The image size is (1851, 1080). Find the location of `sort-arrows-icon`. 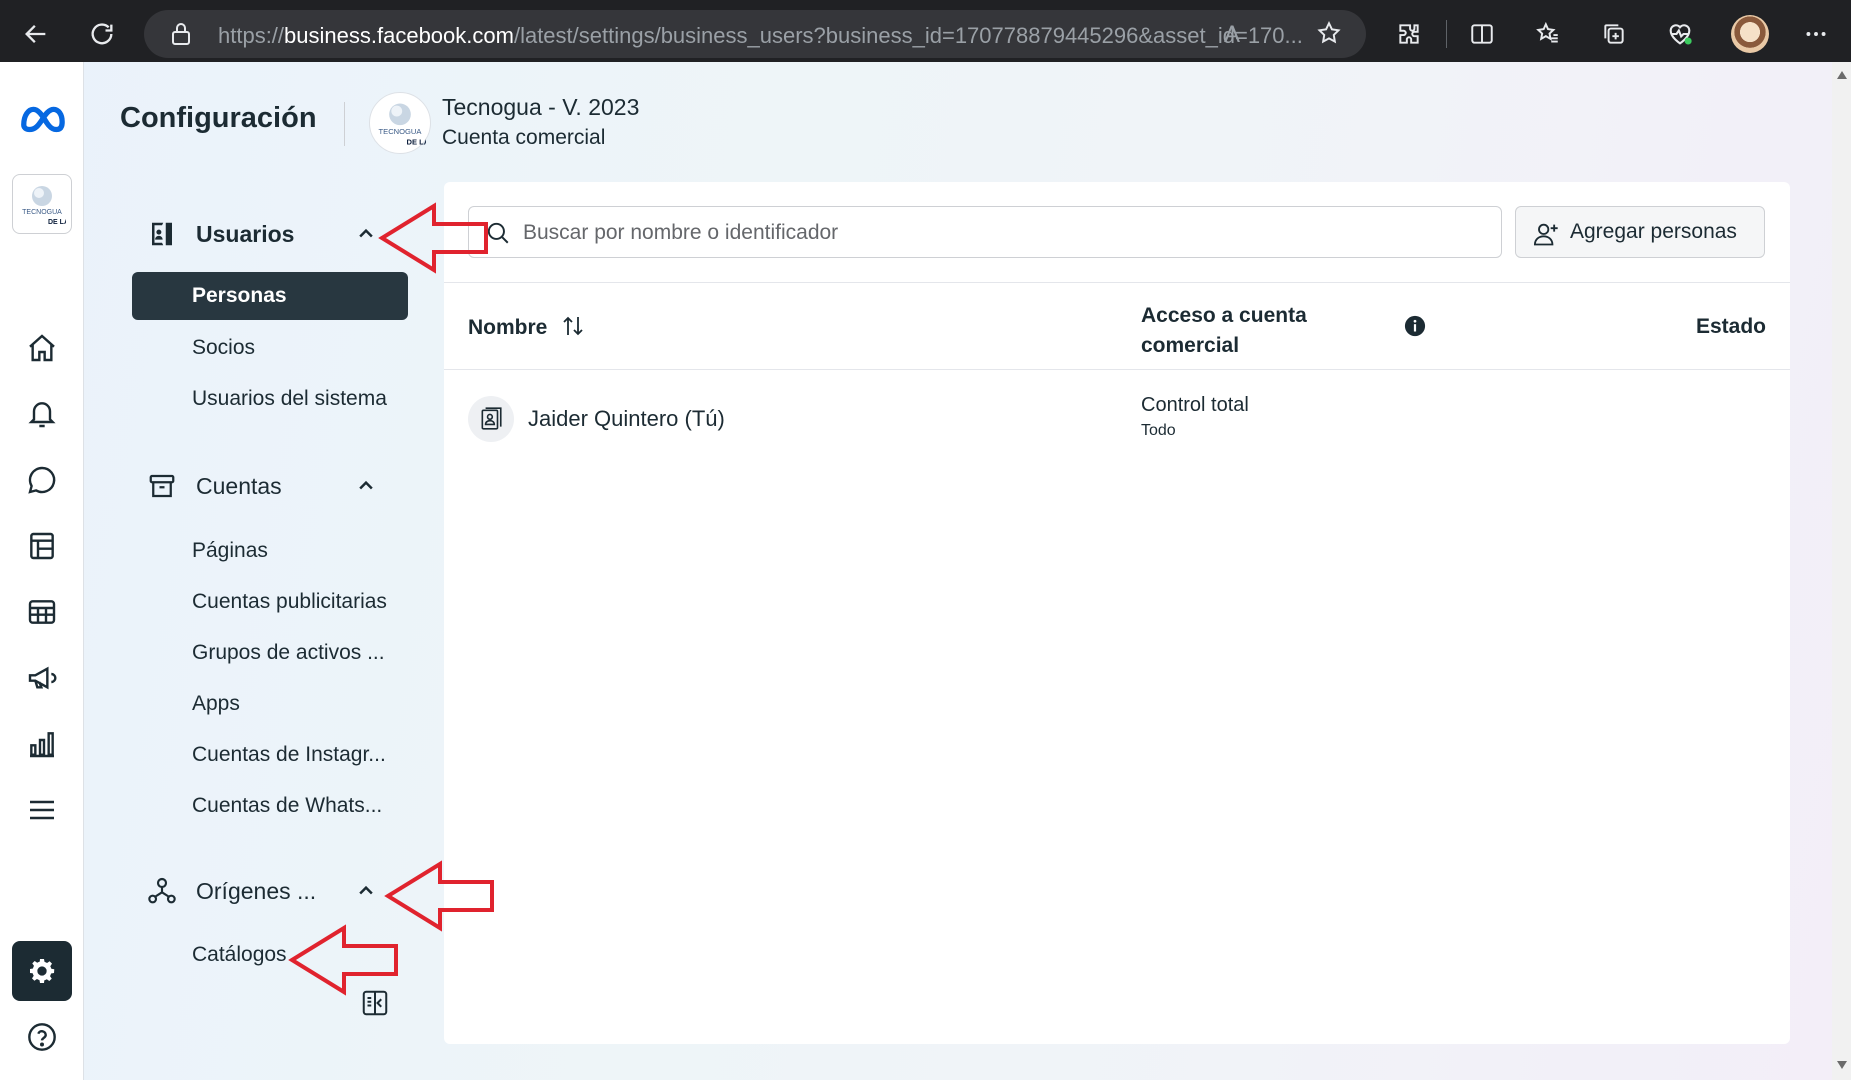

sort-arrows-icon is located at coordinates (573, 329).